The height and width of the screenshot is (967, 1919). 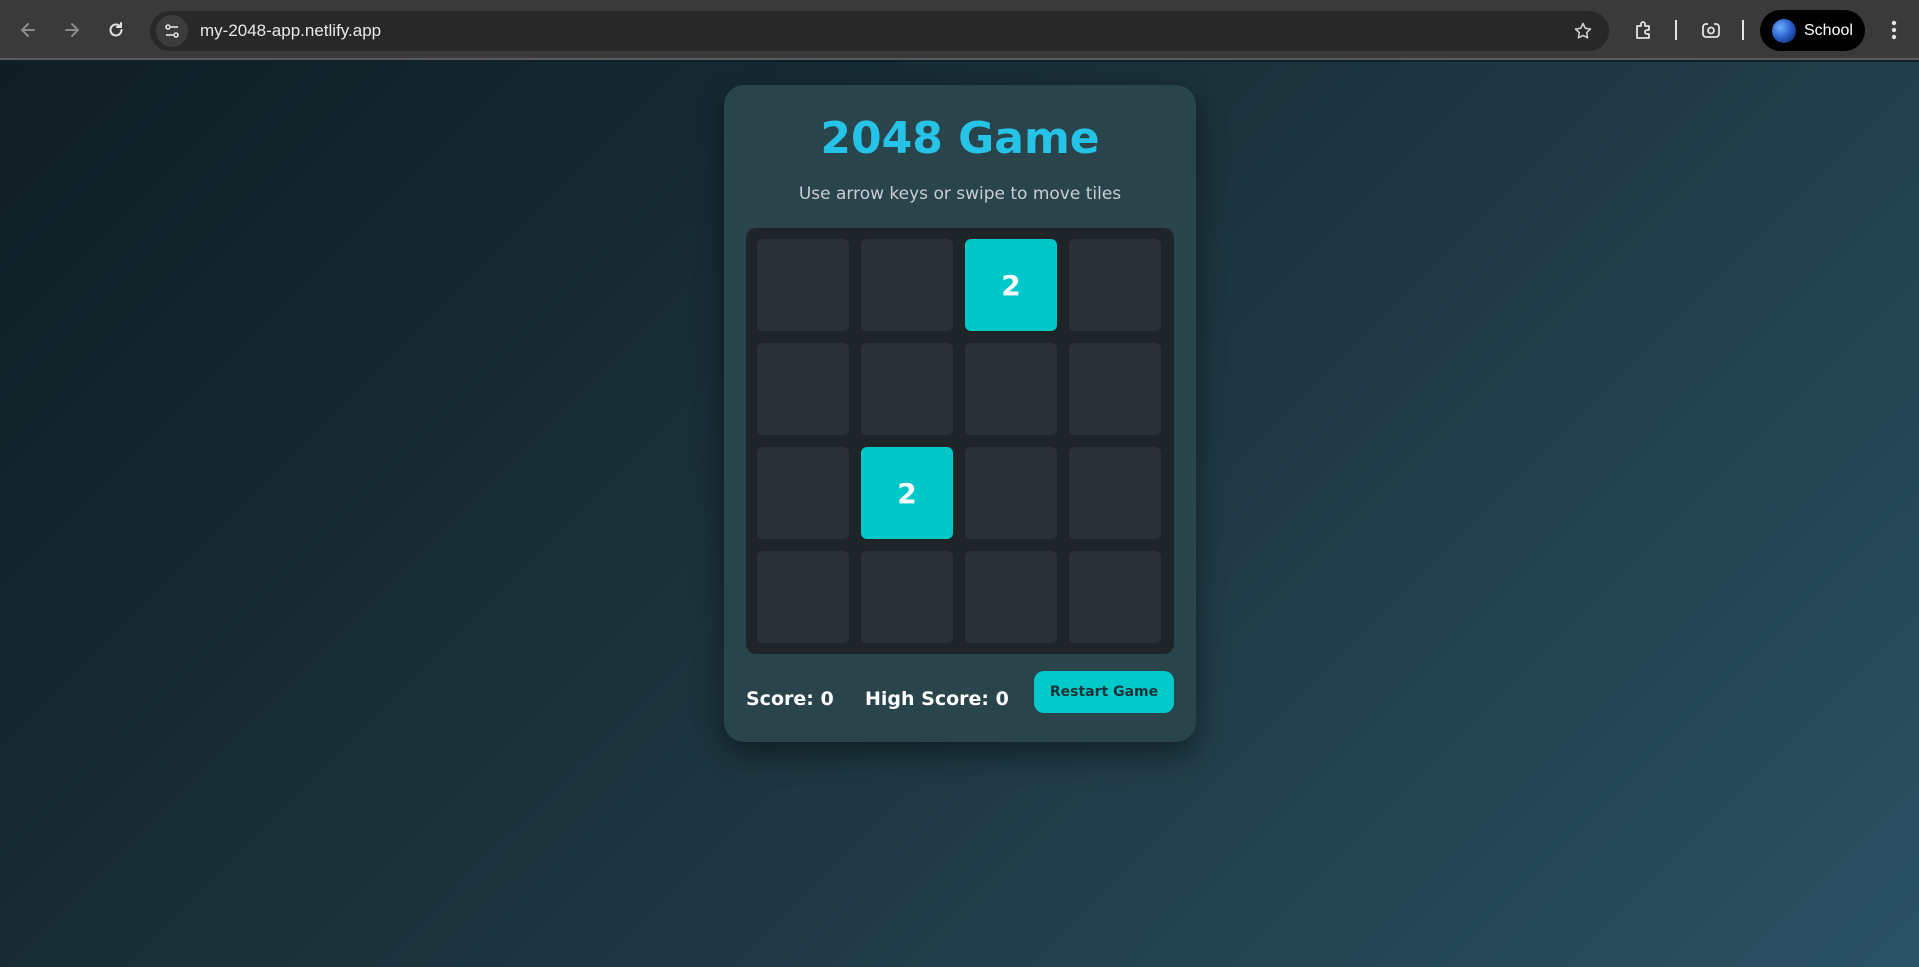 What do you see at coordinates (1711, 30) in the screenshot?
I see `lens-icon` at bounding box center [1711, 30].